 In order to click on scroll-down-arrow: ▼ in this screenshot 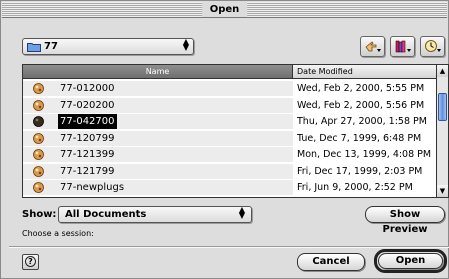, I will do `click(442, 191)`.